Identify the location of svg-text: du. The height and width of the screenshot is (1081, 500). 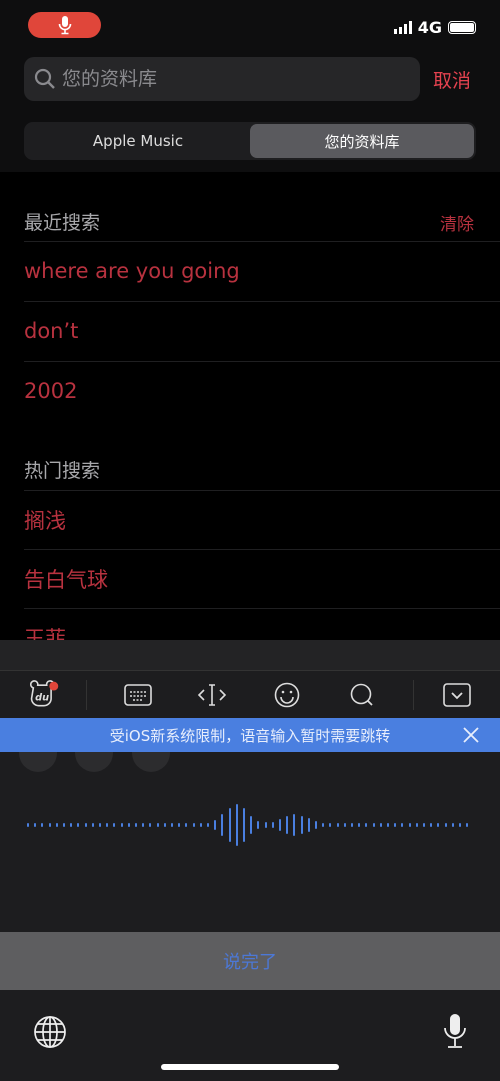
(42, 697).